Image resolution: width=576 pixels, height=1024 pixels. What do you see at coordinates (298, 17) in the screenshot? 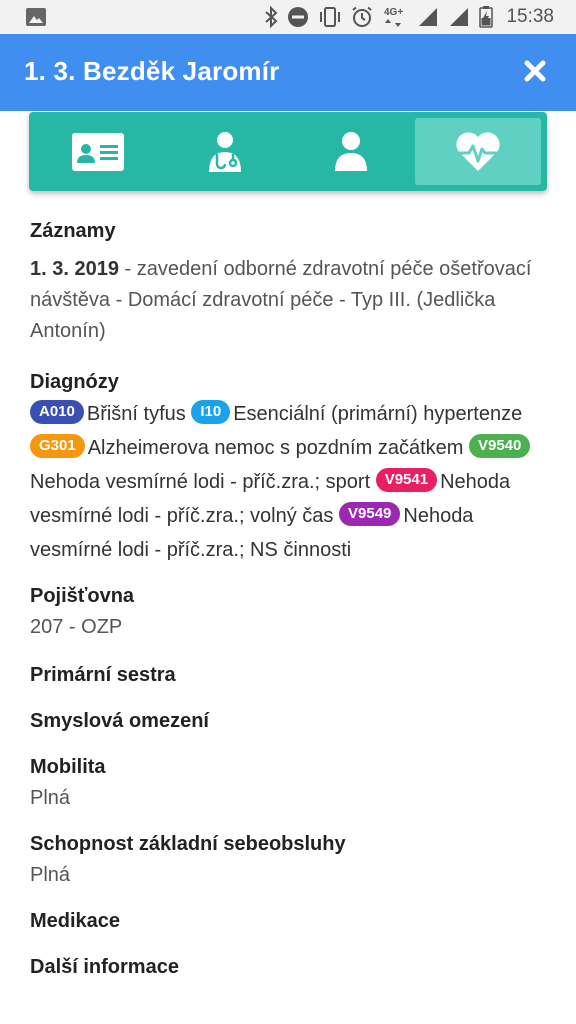
I see `dnd-icon` at bounding box center [298, 17].